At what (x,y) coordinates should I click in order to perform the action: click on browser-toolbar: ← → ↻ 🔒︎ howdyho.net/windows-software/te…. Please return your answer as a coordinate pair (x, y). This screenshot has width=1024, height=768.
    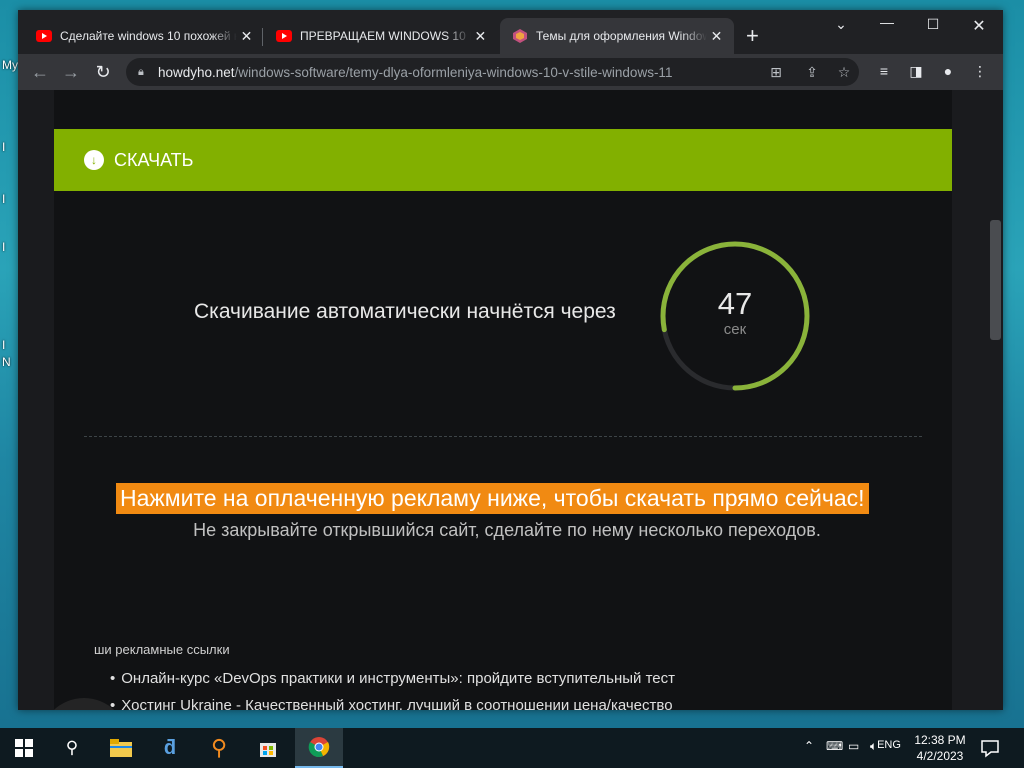
    Looking at the image, I should click on (510, 72).